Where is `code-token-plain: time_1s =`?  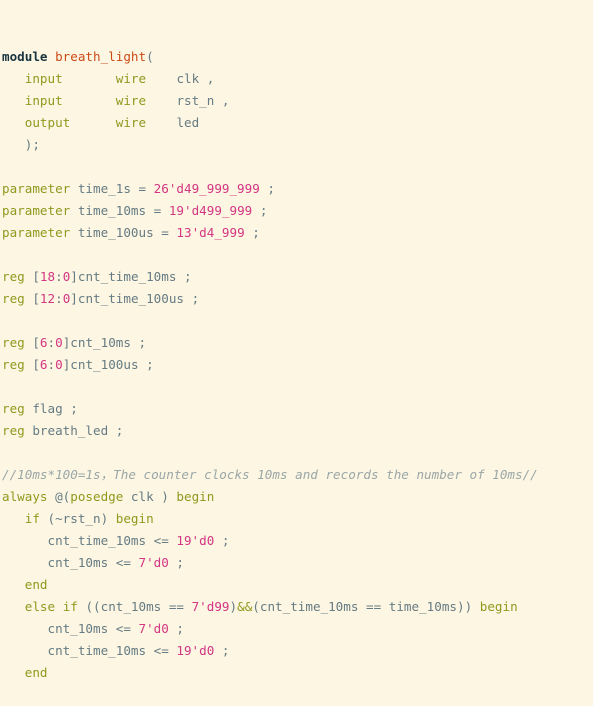
code-token-plain: time_1s = is located at coordinates (112, 188).